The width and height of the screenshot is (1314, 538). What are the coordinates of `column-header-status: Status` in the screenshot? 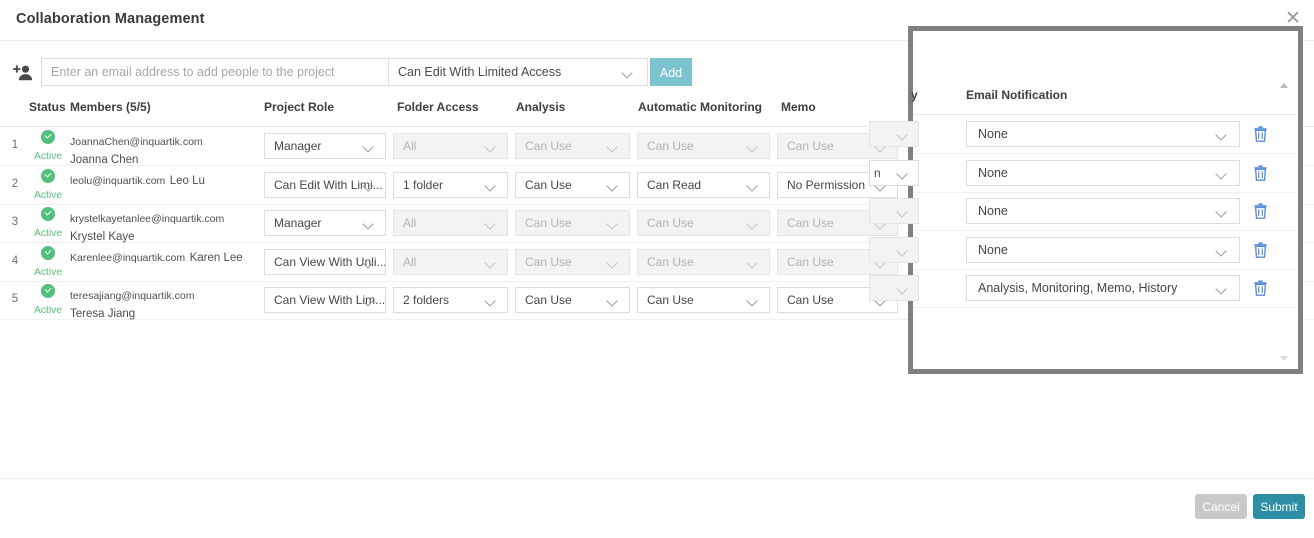 It's located at (47, 107).